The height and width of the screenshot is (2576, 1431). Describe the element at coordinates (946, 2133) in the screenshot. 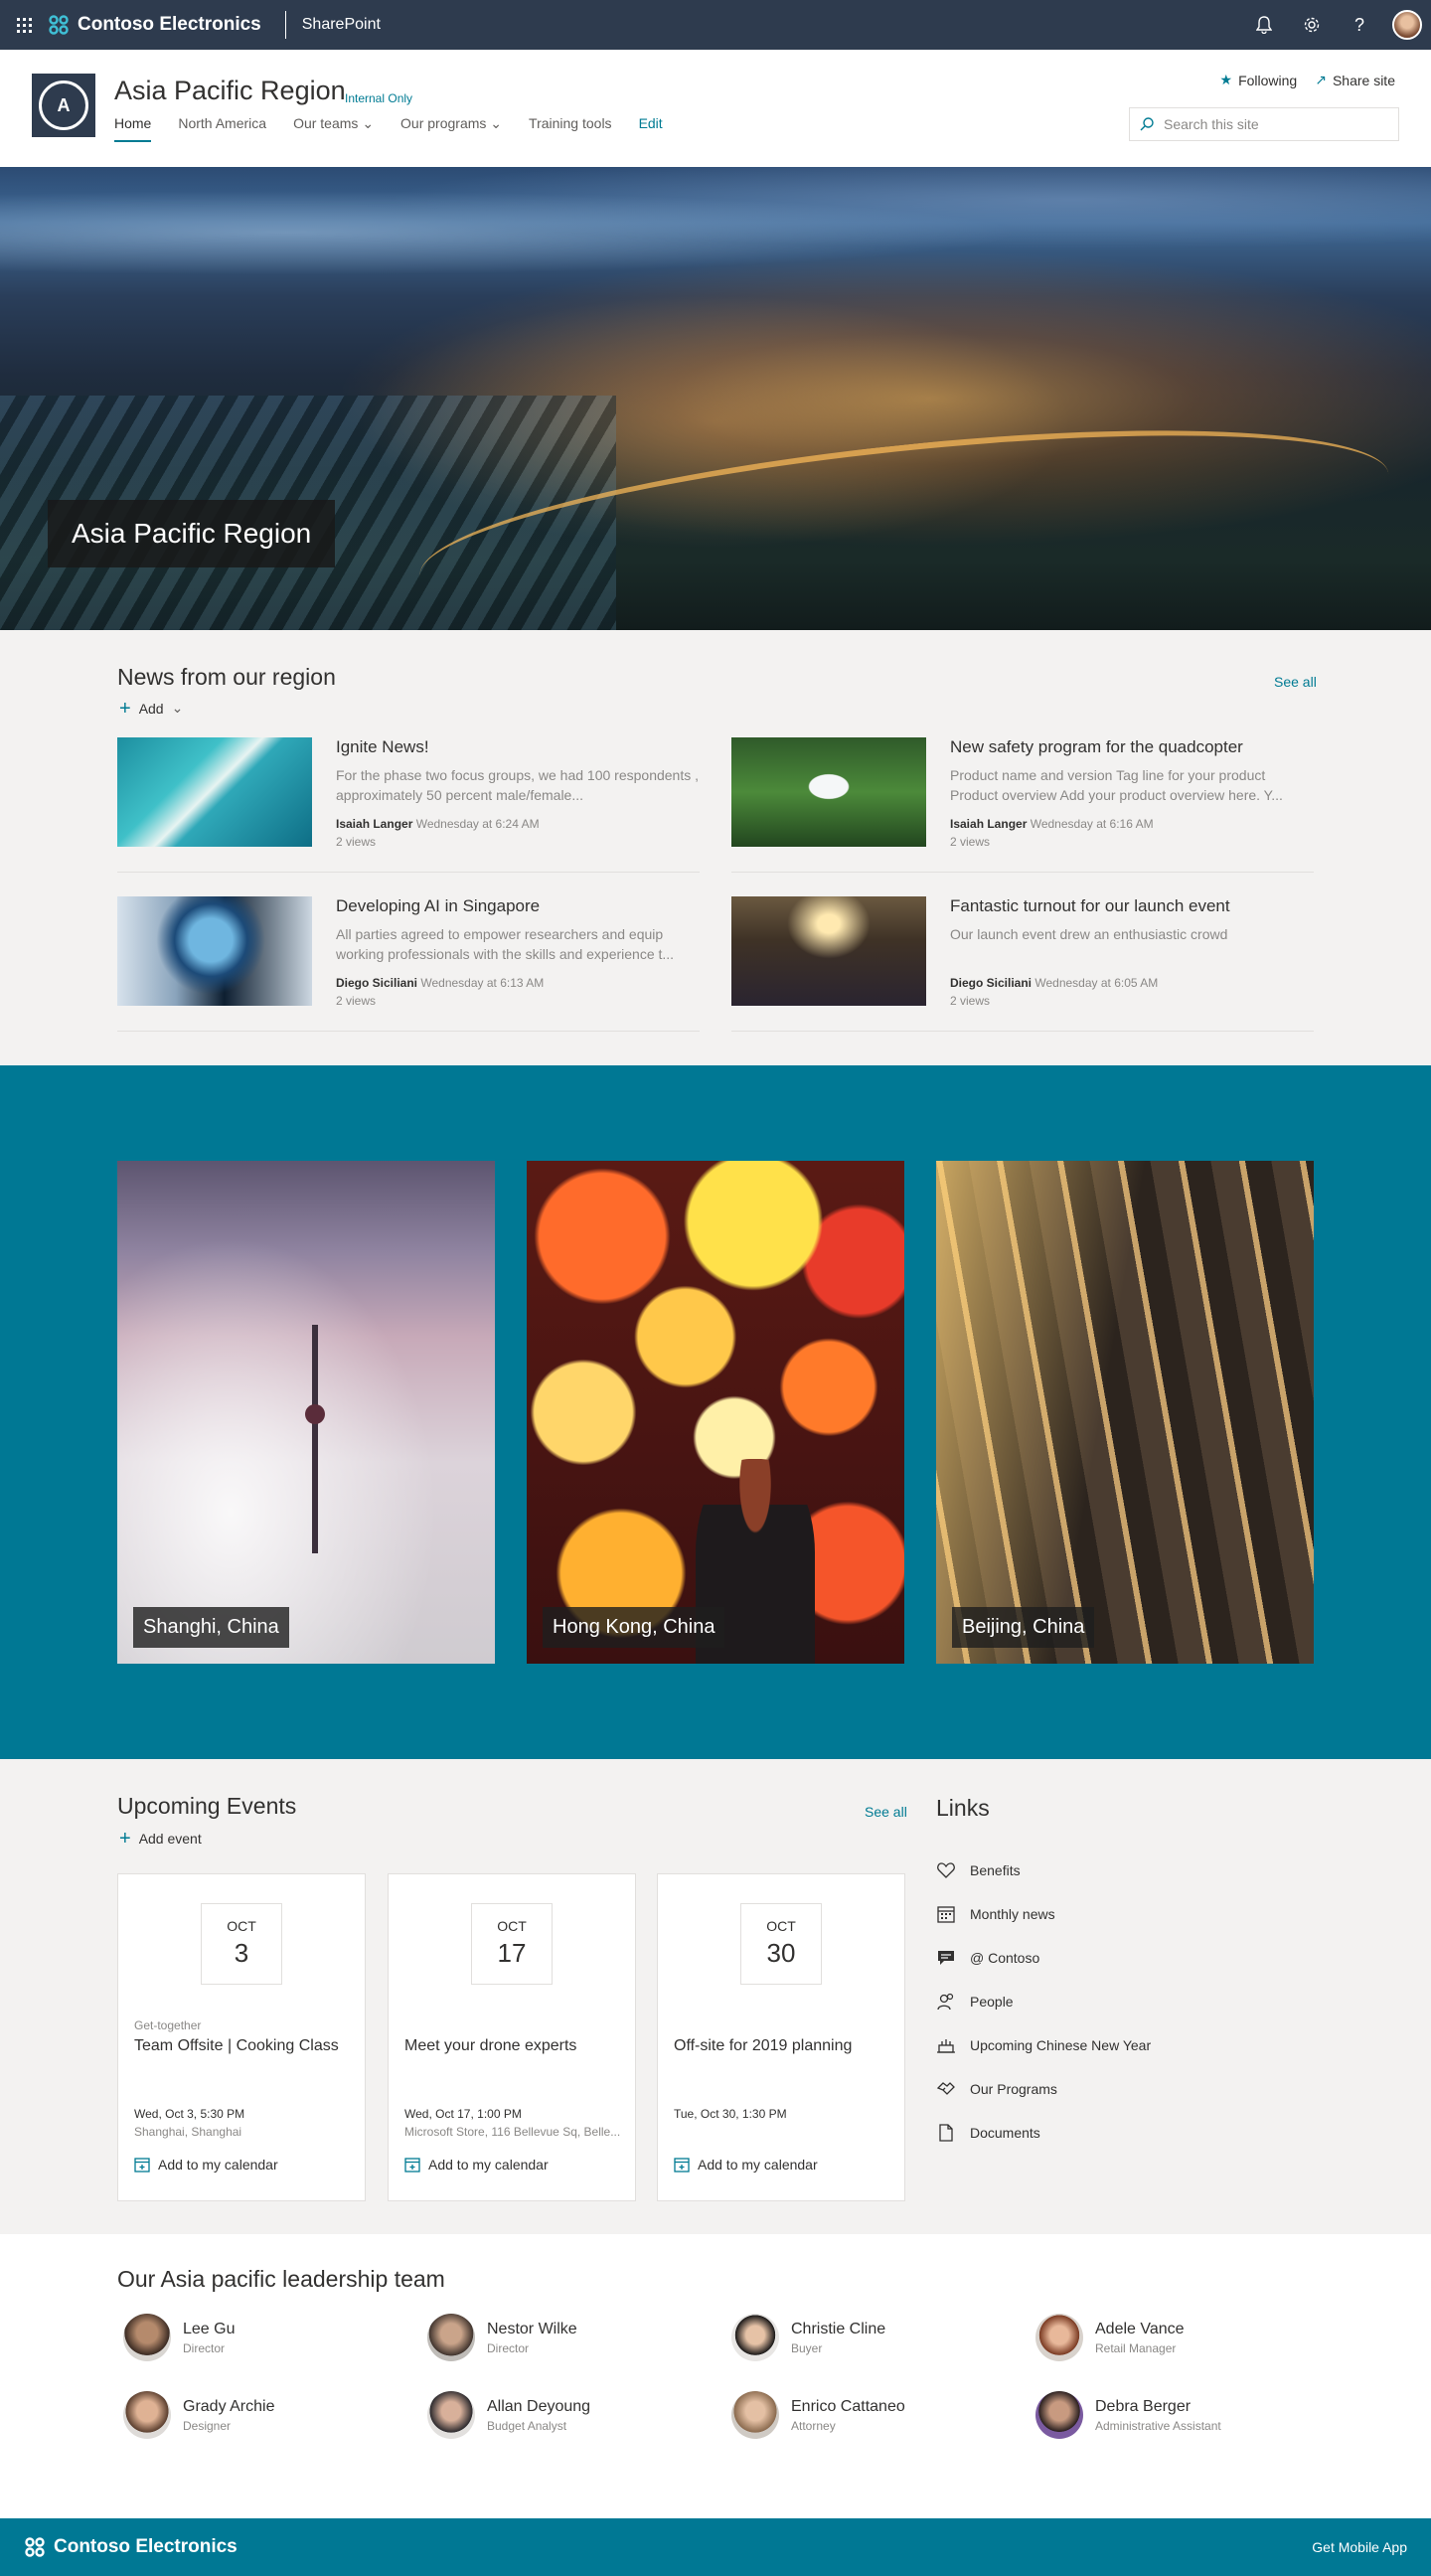

I see `document-icon` at that location.